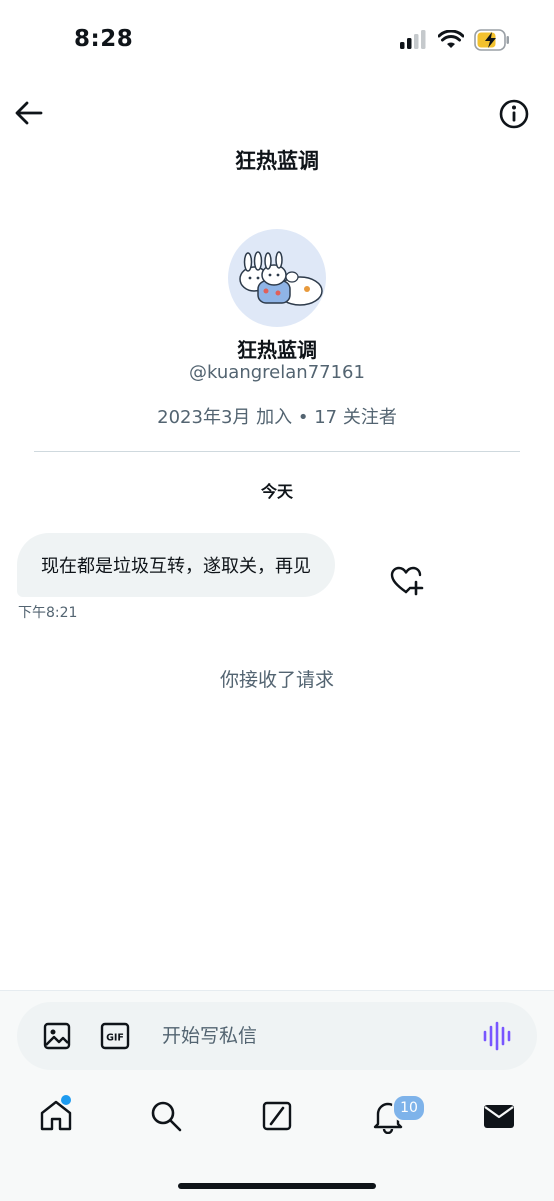 Image resolution: width=554 pixels, height=1201 pixels. What do you see at coordinates (104, 39) in the screenshot?
I see `status-time: 8:28` at bounding box center [104, 39].